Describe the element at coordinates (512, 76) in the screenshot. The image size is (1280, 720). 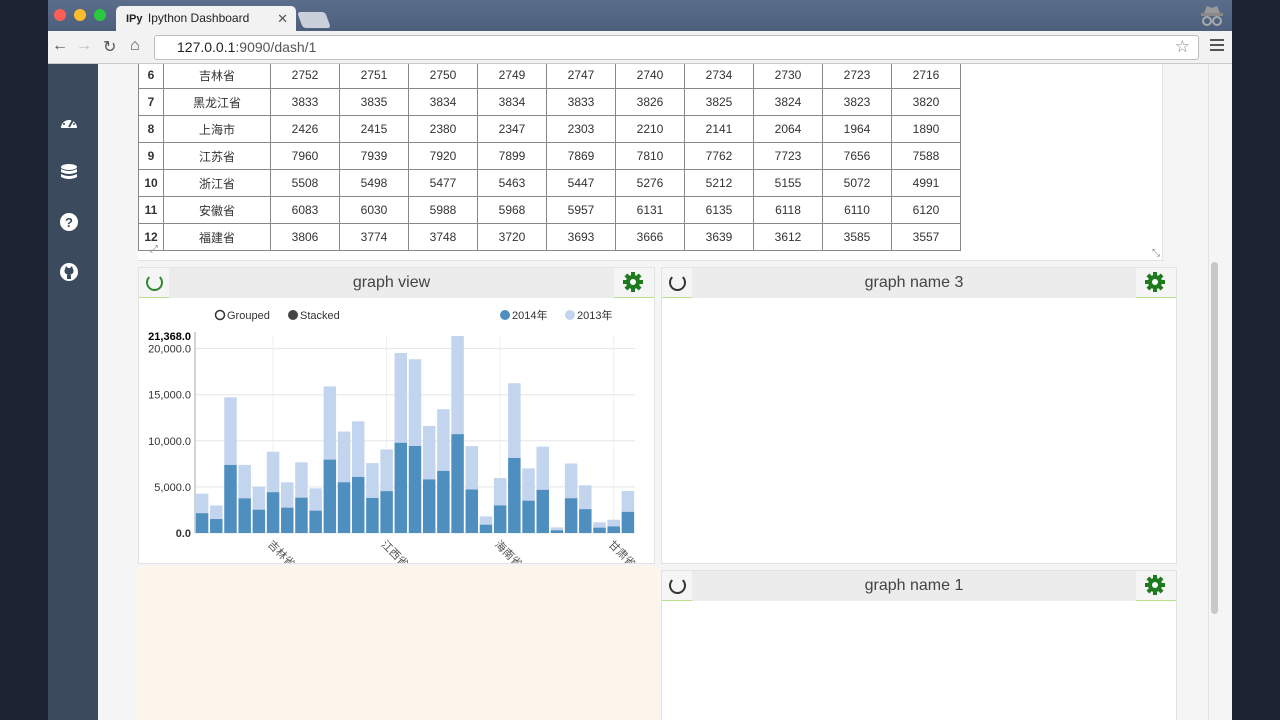
I see `value-cell: 2749` at that location.